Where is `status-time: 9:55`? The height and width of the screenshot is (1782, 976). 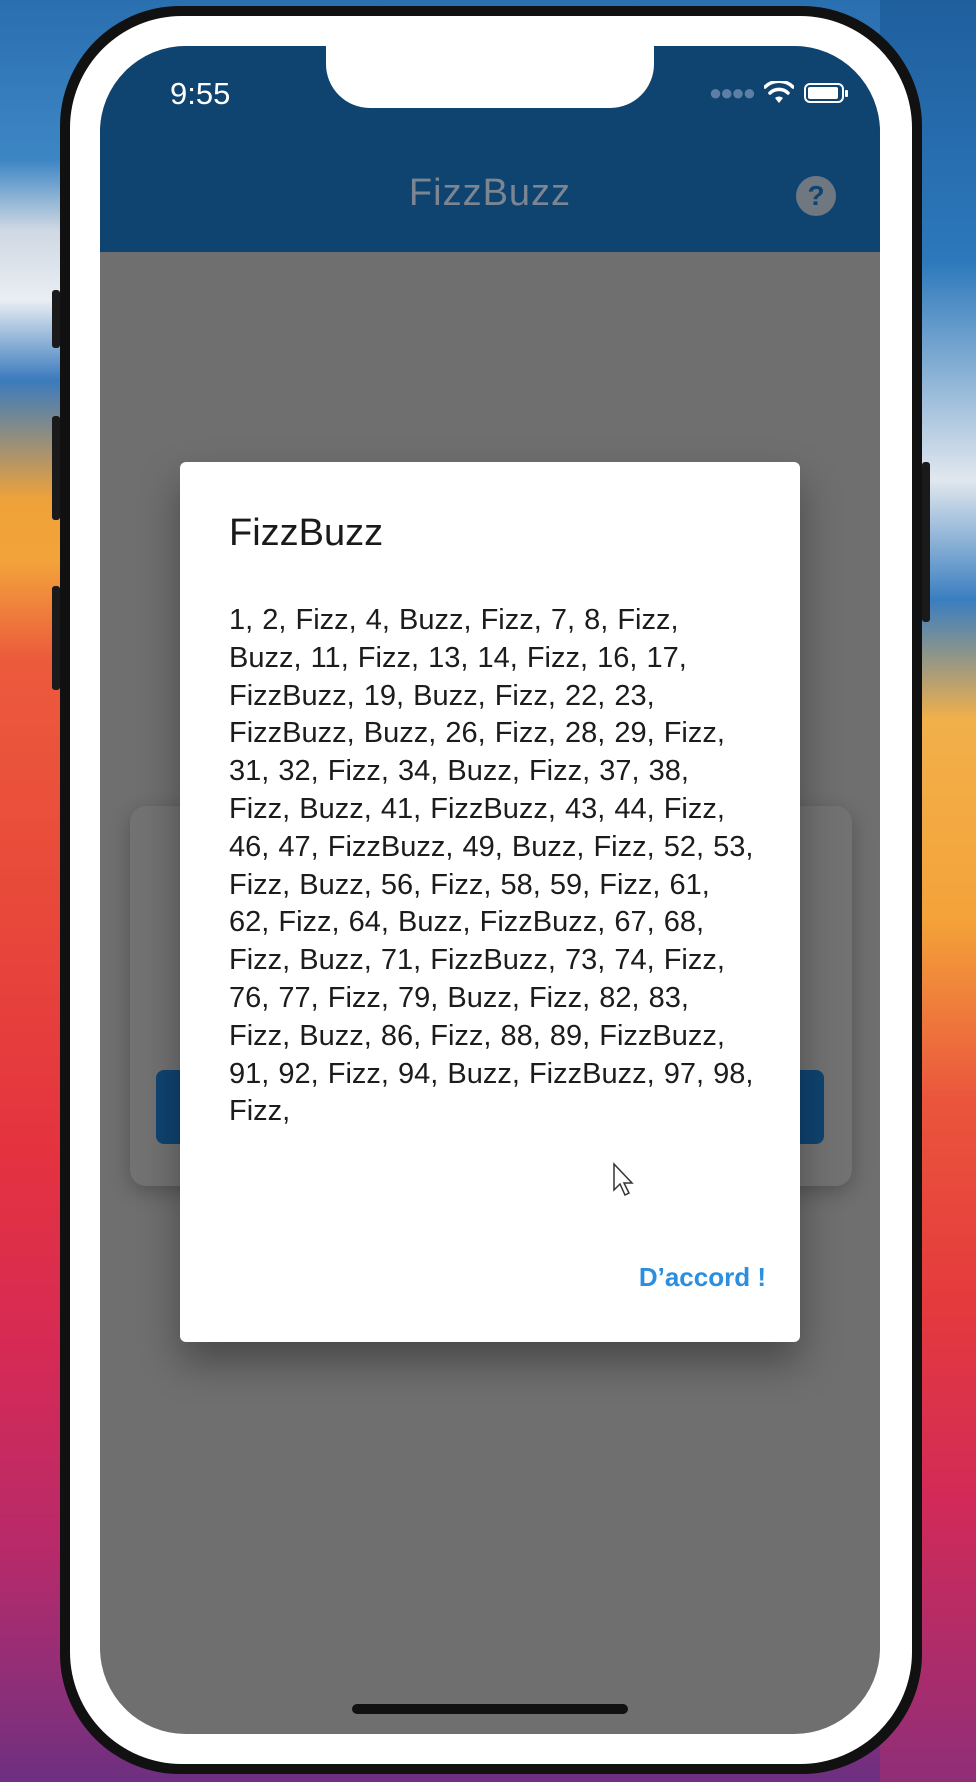 status-time: 9:55 is located at coordinates (200, 93).